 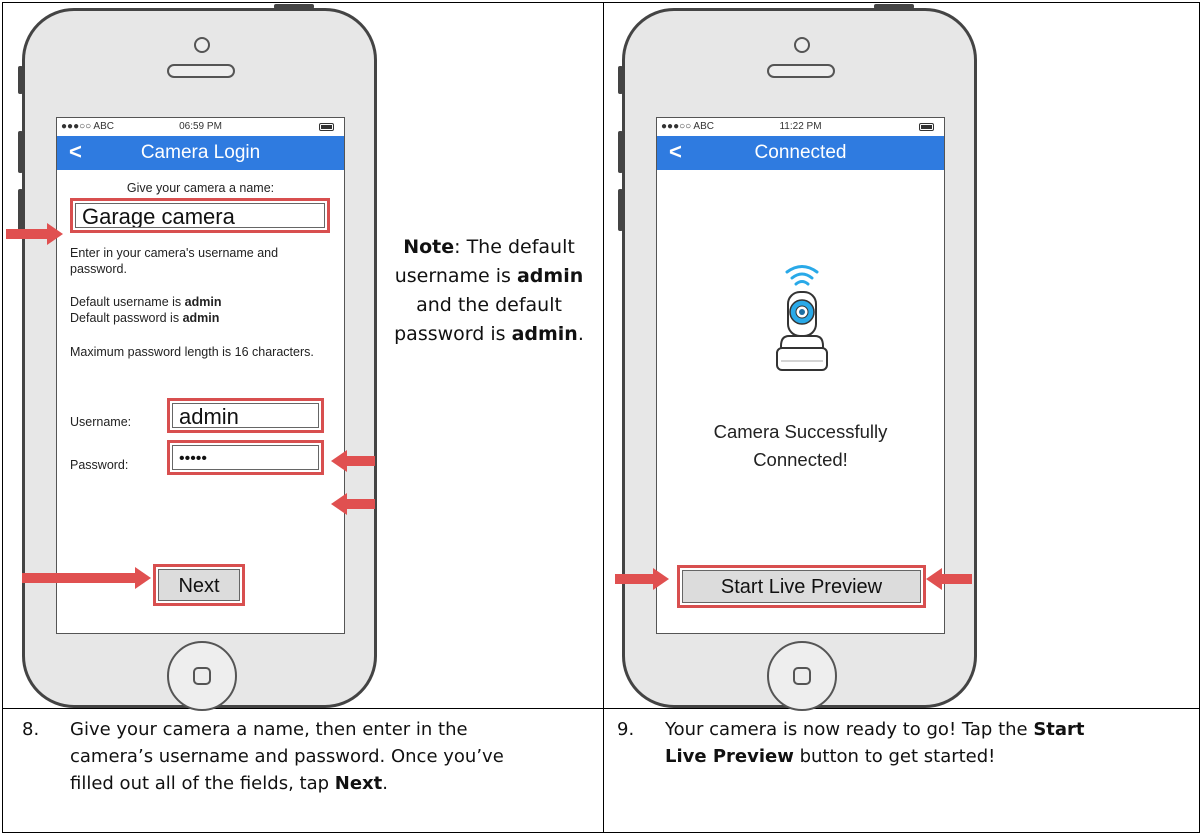 I want to click on camera-name-input: Garage camera, so click(x=200, y=215).